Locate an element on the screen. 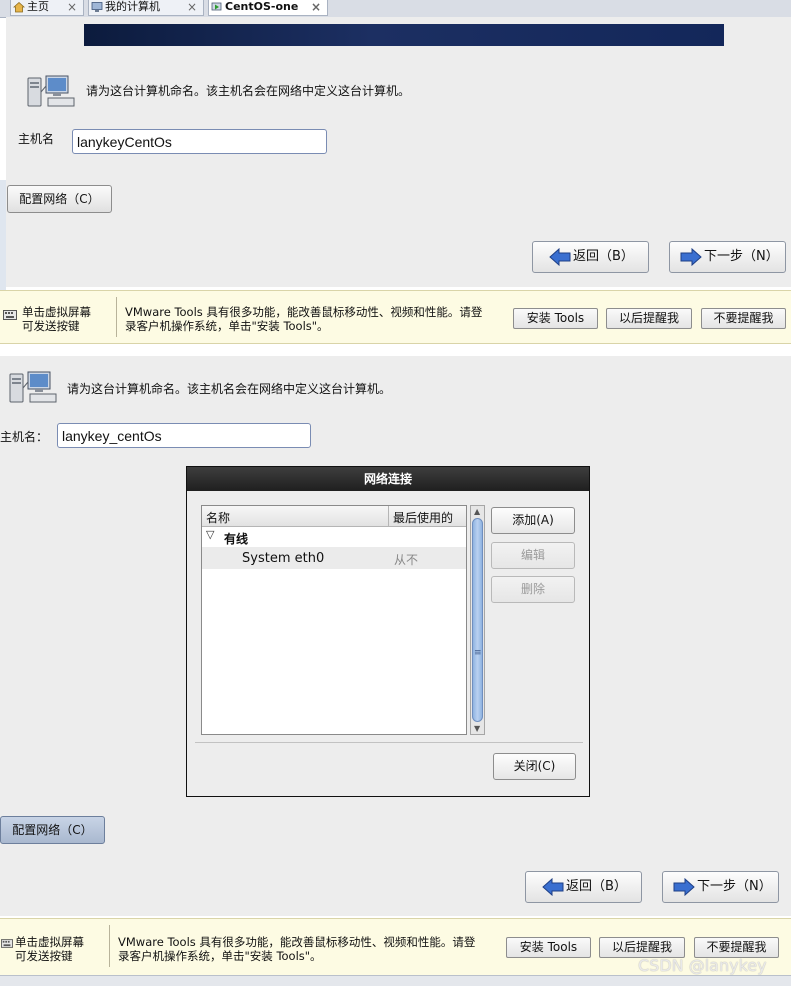 Image resolution: width=791 pixels, height=986 pixels. tab-home-label: 主页 is located at coordinates (38, 6).